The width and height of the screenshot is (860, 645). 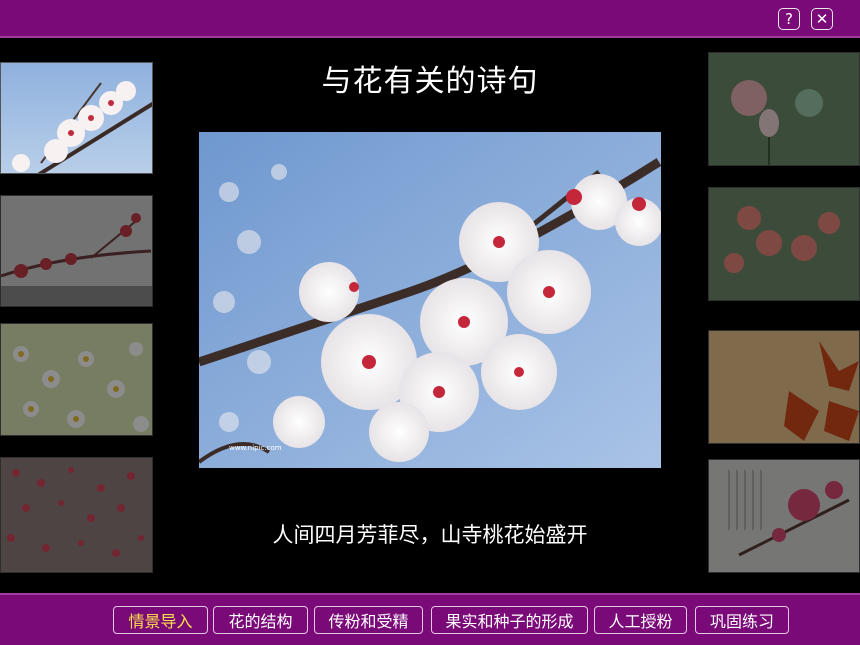 I want to click on close-icon: ✕, so click(x=822, y=18).